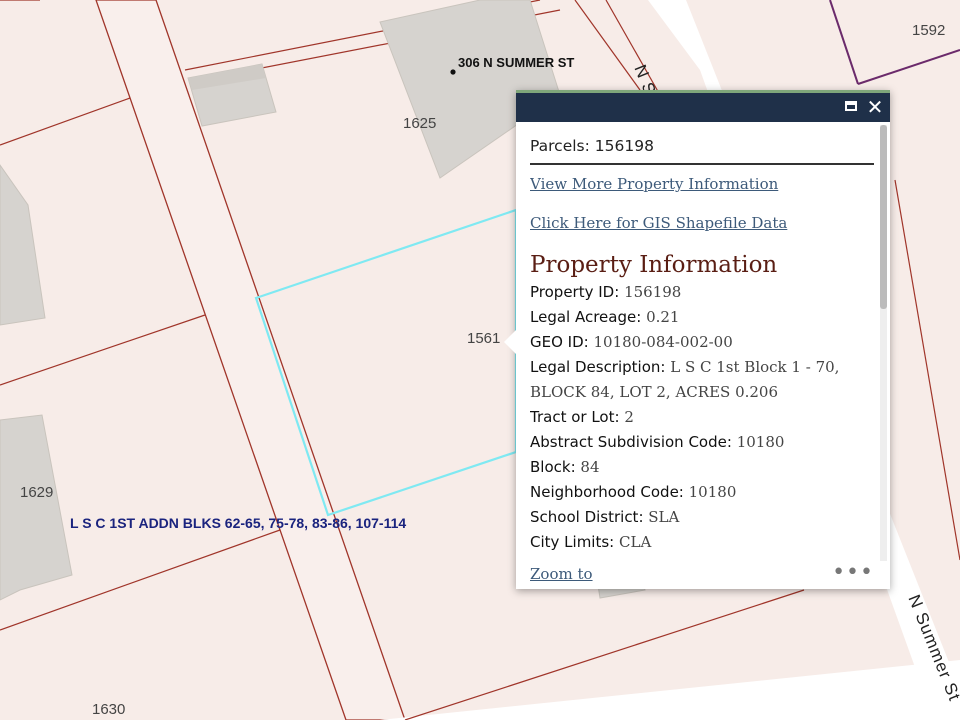 The width and height of the screenshot is (960, 720). Describe the element at coordinates (575, 292) in the screenshot. I see `field-label: Property ID:` at that location.